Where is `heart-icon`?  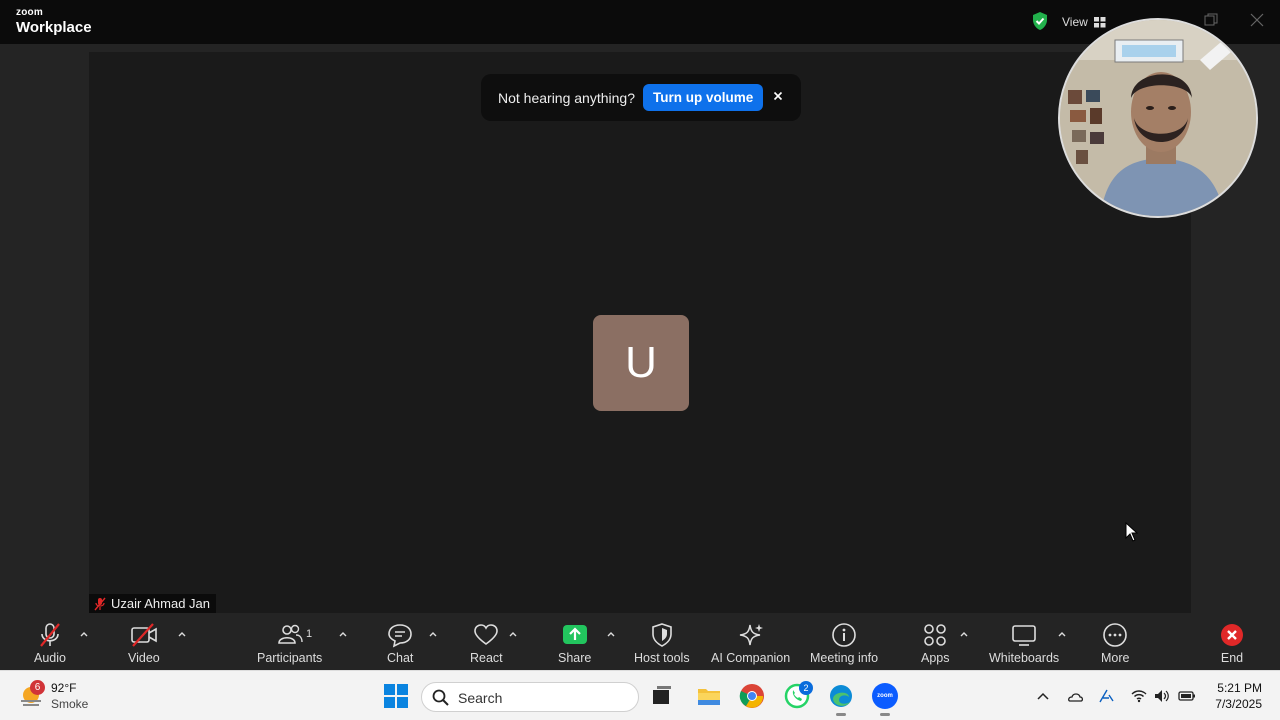 heart-icon is located at coordinates (486, 634).